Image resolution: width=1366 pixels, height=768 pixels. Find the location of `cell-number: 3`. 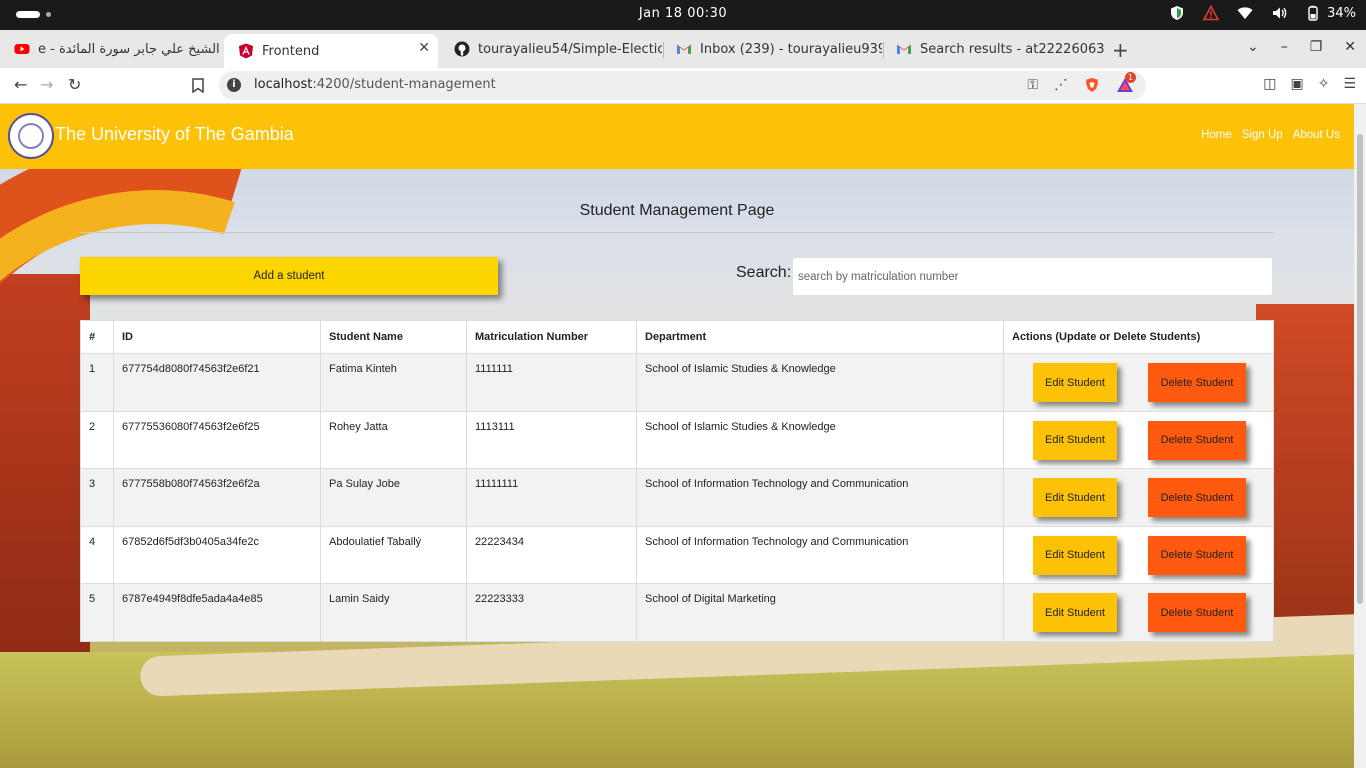

cell-number: 3 is located at coordinates (97, 497).